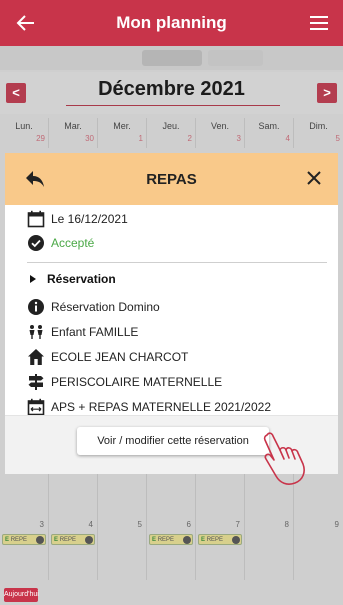 This screenshot has width=343, height=605. Describe the element at coordinates (36, 407) in the screenshot. I see `calendar-range-icon` at that location.